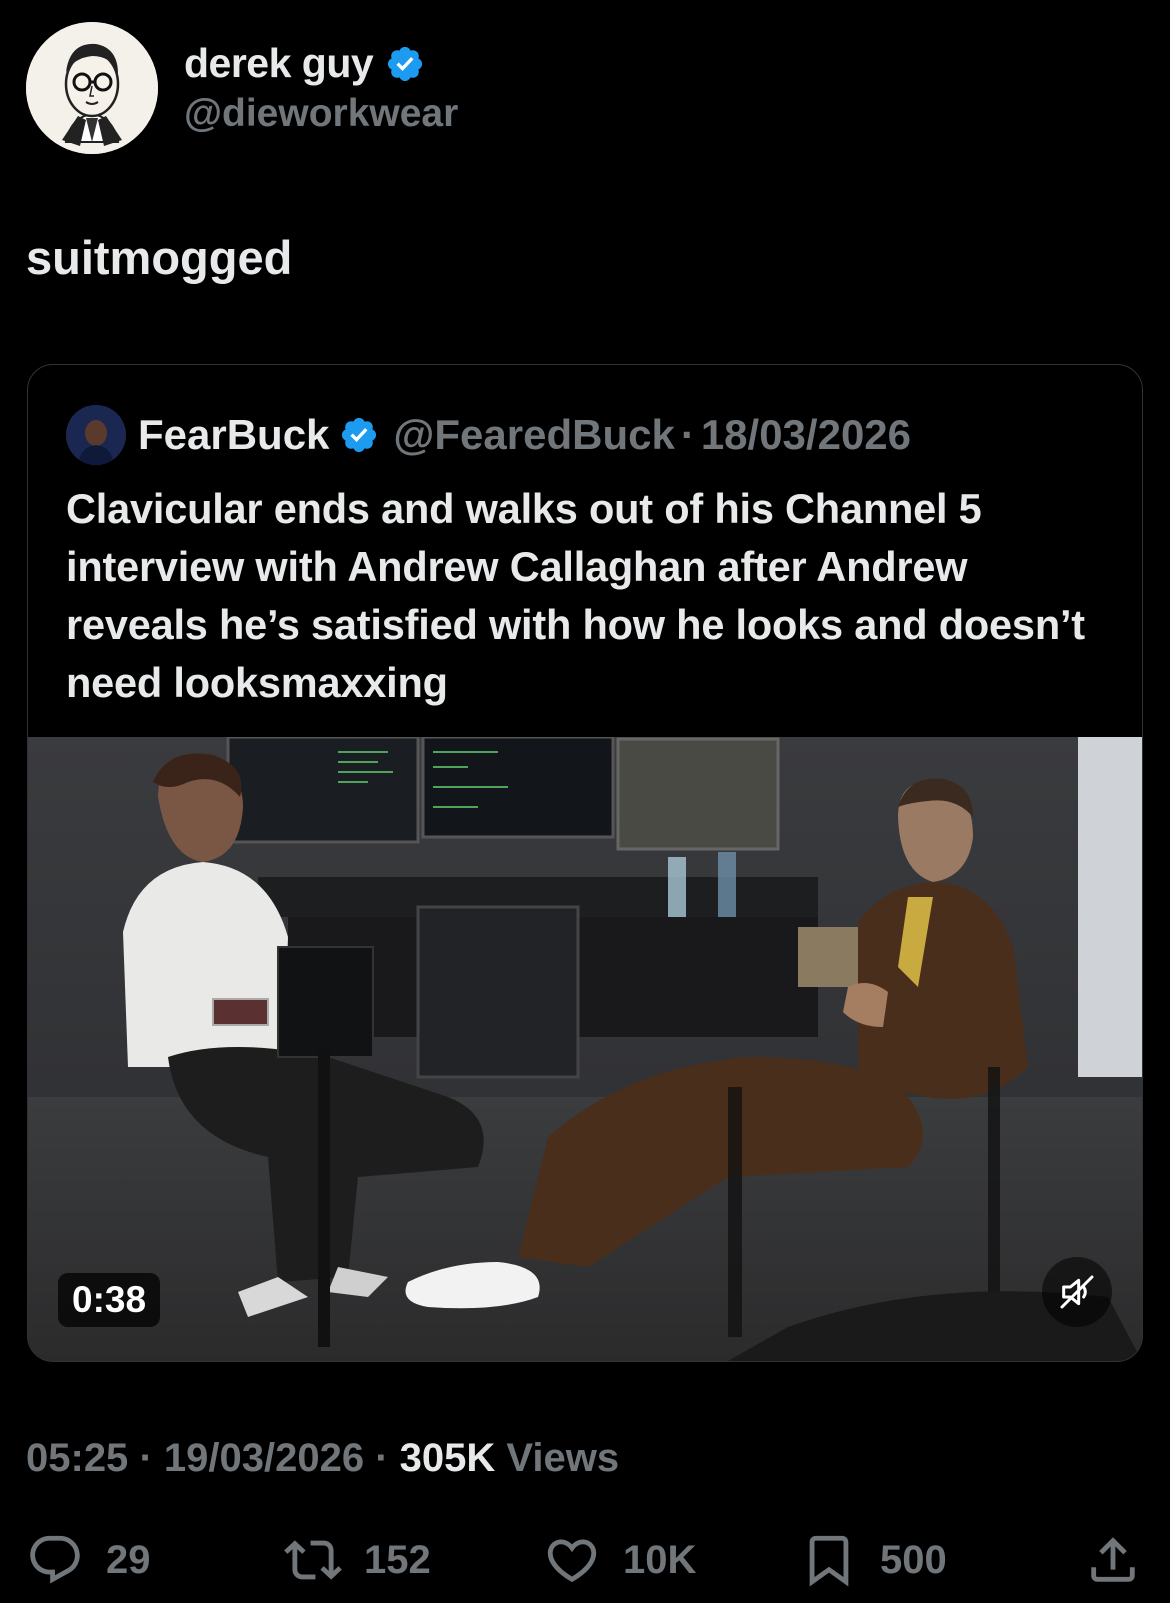 Image resolution: width=1170 pixels, height=1603 pixels. I want to click on author-handle: @dieworkwear, so click(321, 114).